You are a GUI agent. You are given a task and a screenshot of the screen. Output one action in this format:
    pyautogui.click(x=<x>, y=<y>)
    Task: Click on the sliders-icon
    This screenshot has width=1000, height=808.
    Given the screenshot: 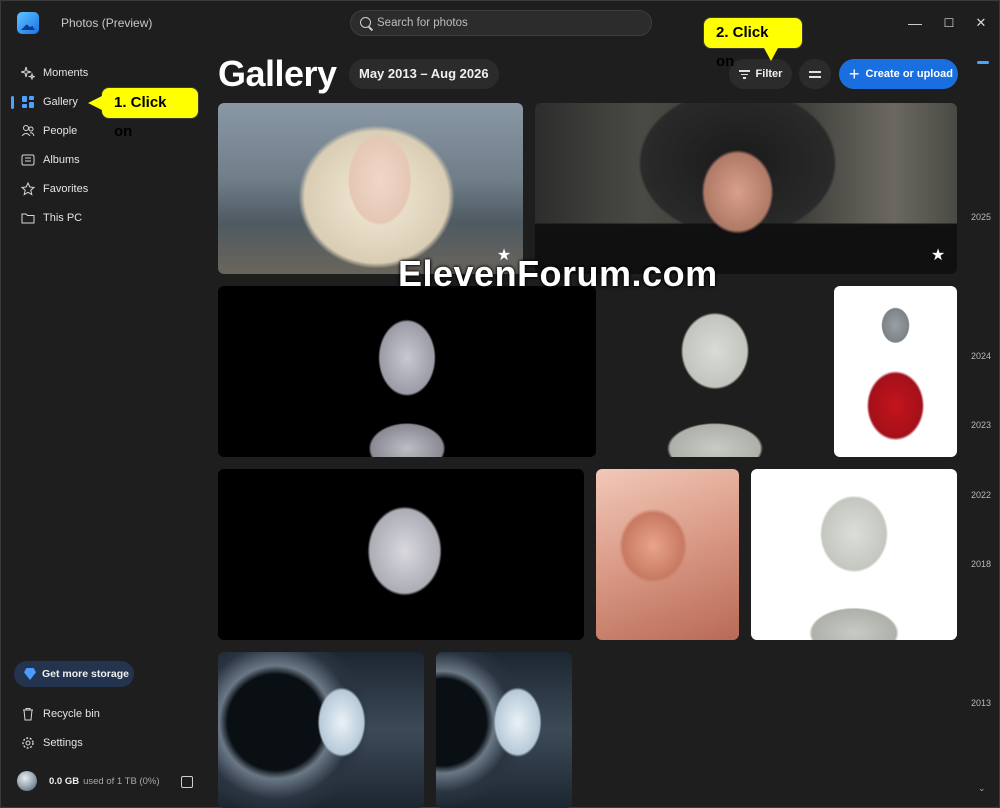 What is the action you would take?
    pyautogui.click(x=815, y=74)
    